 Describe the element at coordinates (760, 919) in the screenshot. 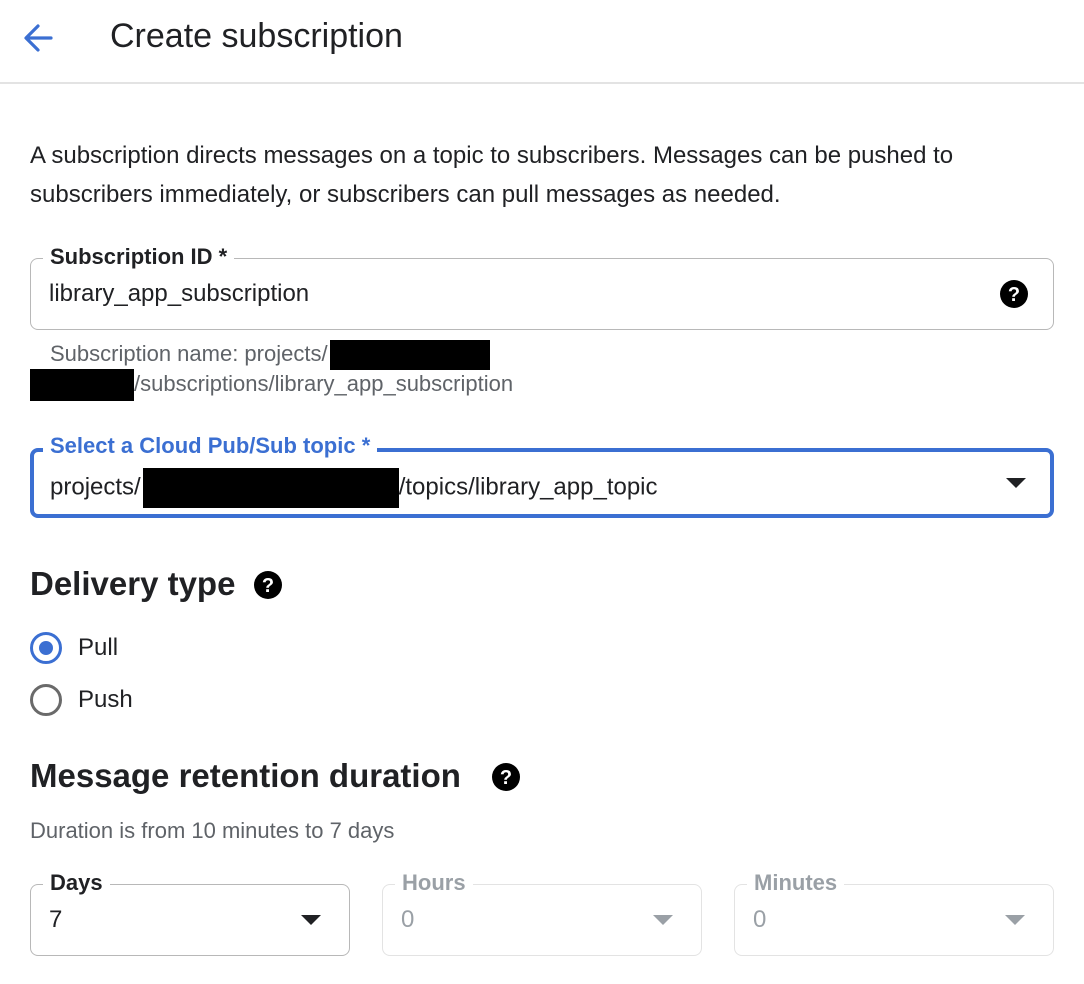

I see `minutes-value: 0` at that location.